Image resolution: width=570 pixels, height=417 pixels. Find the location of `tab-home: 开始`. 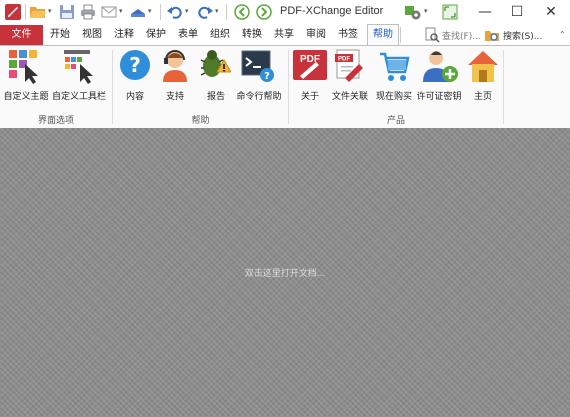

tab-home: 开始 is located at coordinates (60, 35).